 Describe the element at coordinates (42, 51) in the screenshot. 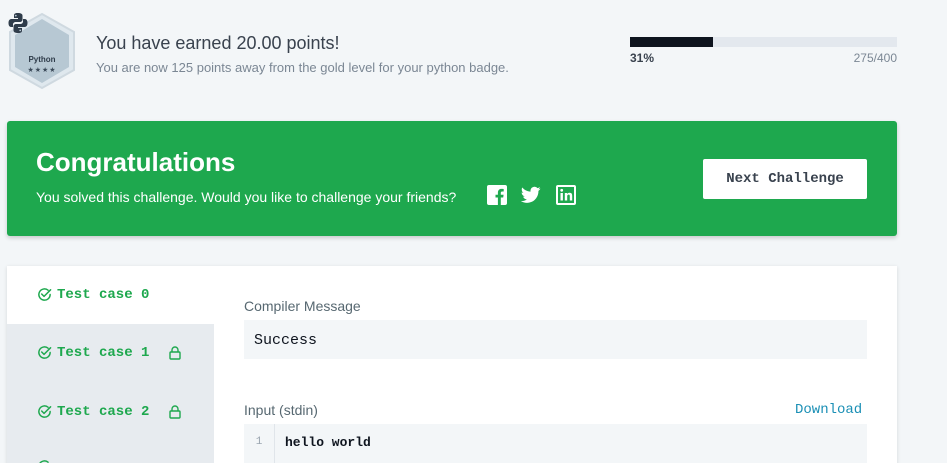

I see `python-badge: Python ★★★★` at that location.